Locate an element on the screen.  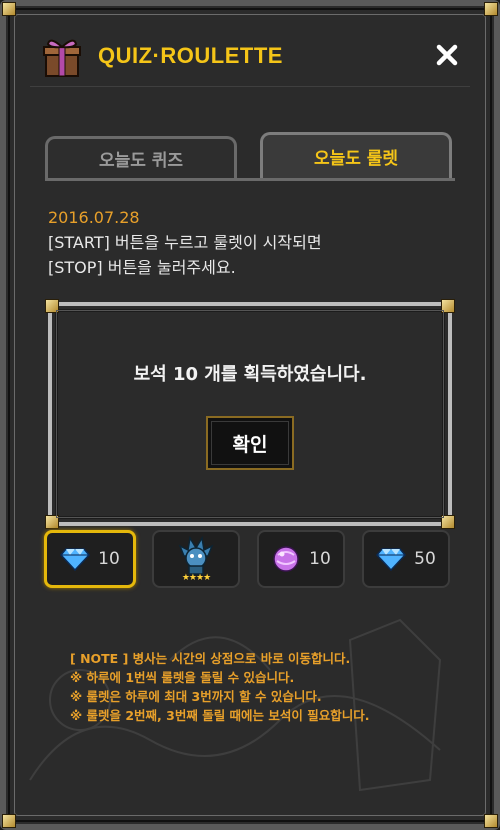
result-message: 보석 10 개를 획득하였습니다. is located at coordinates (250, 374).